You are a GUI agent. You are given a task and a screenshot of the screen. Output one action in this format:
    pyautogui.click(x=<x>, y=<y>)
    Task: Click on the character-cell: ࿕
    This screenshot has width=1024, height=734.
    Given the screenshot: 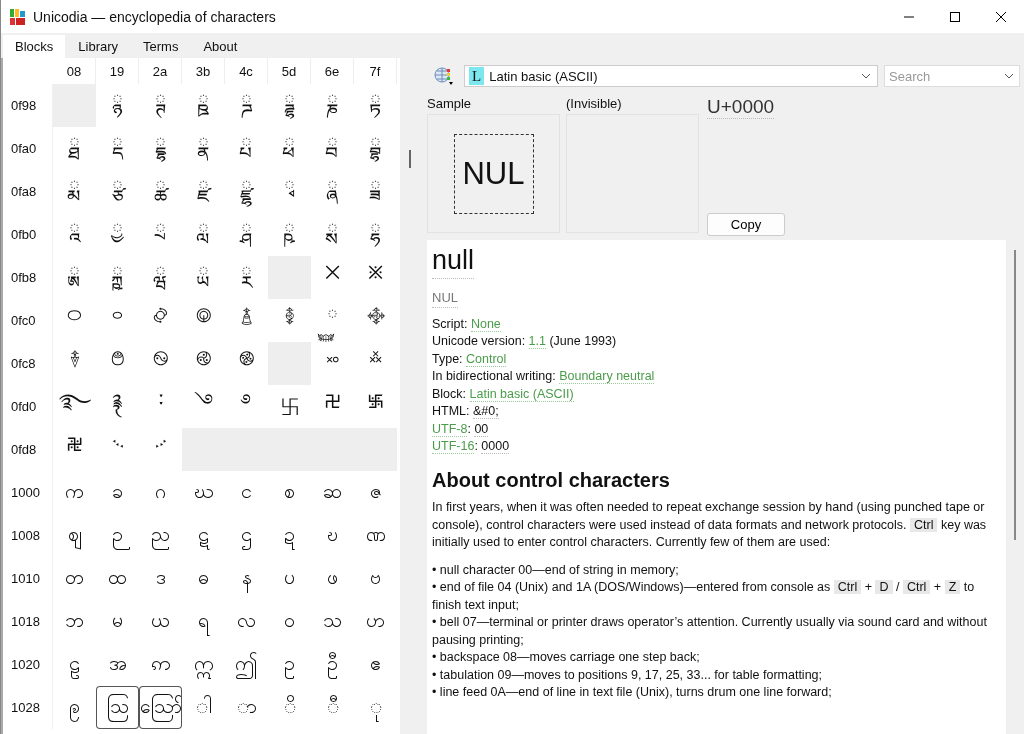 What is the action you would take?
    pyautogui.click(x=289, y=406)
    